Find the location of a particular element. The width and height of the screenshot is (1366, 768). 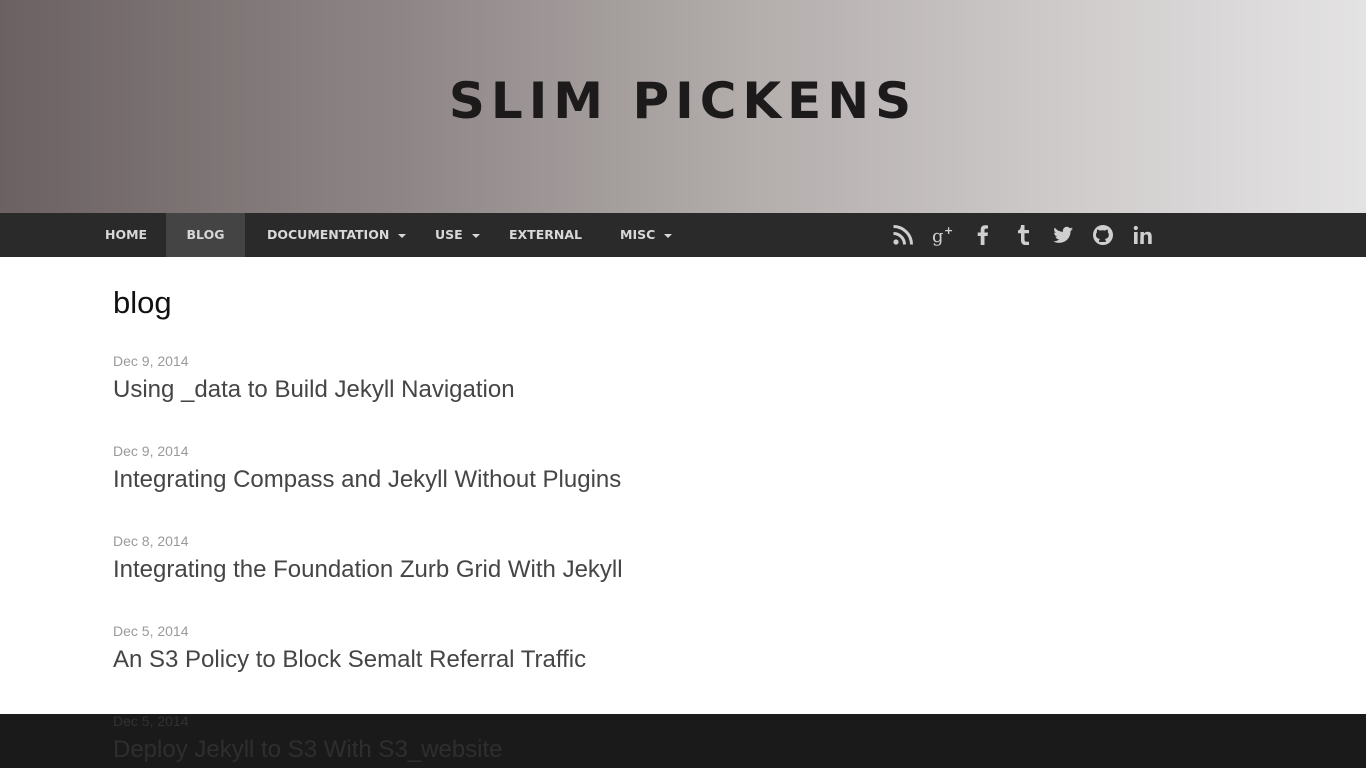

linkedin-icon is located at coordinates (1143, 235).